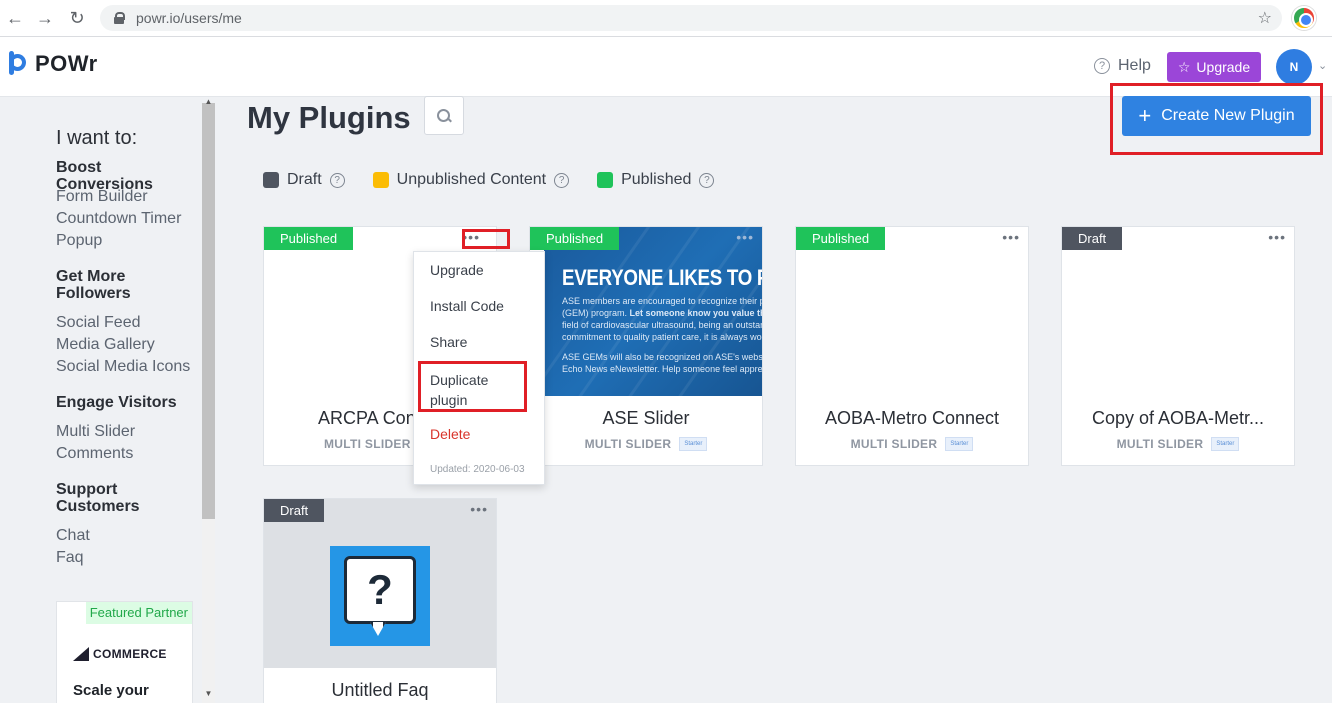 This screenshot has width=1332, height=703. Describe the element at coordinates (1304, 18) in the screenshot. I see `browser-profile-icon` at that location.